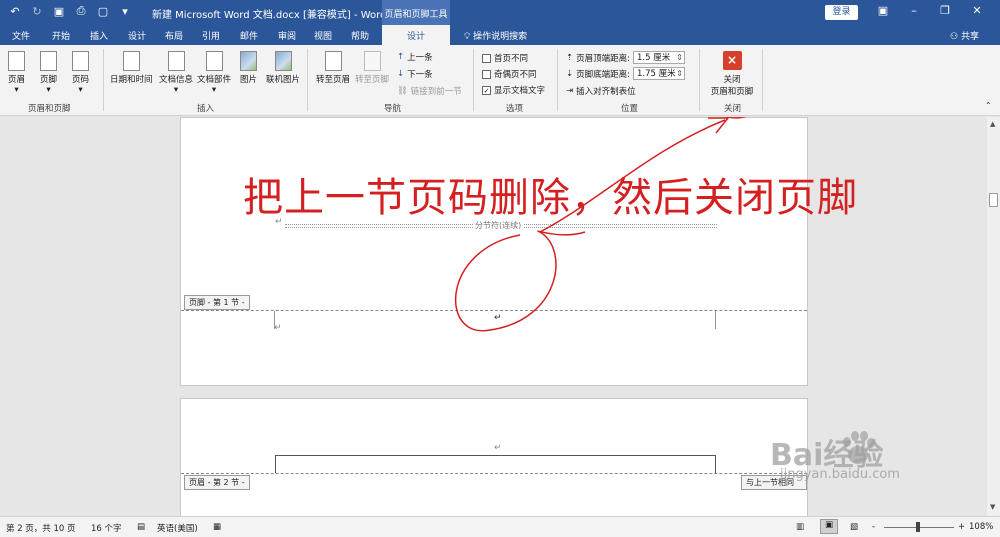 This screenshot has height=537, width=1000. Describe the element at coordinates (103, 11) in the screenshot. I see `new-doc-icon: ▢` at that location.